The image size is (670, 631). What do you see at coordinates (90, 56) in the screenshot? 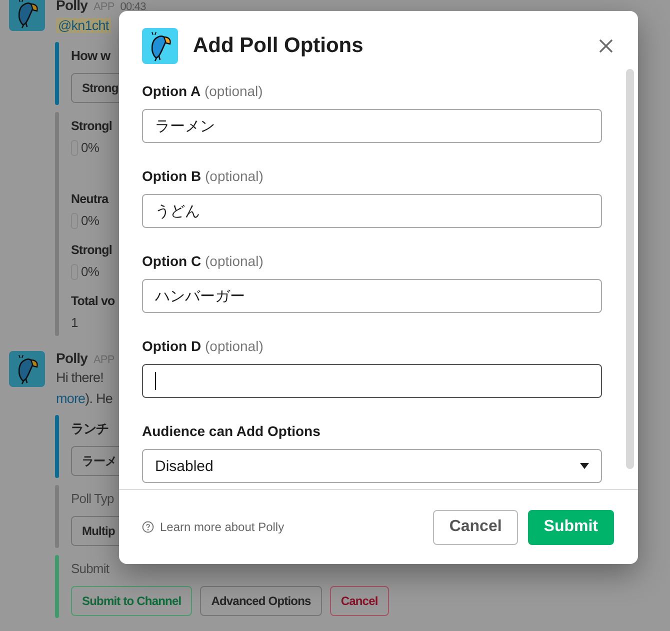
I see `attachment-title: How w` at bounding box center [90, 56].